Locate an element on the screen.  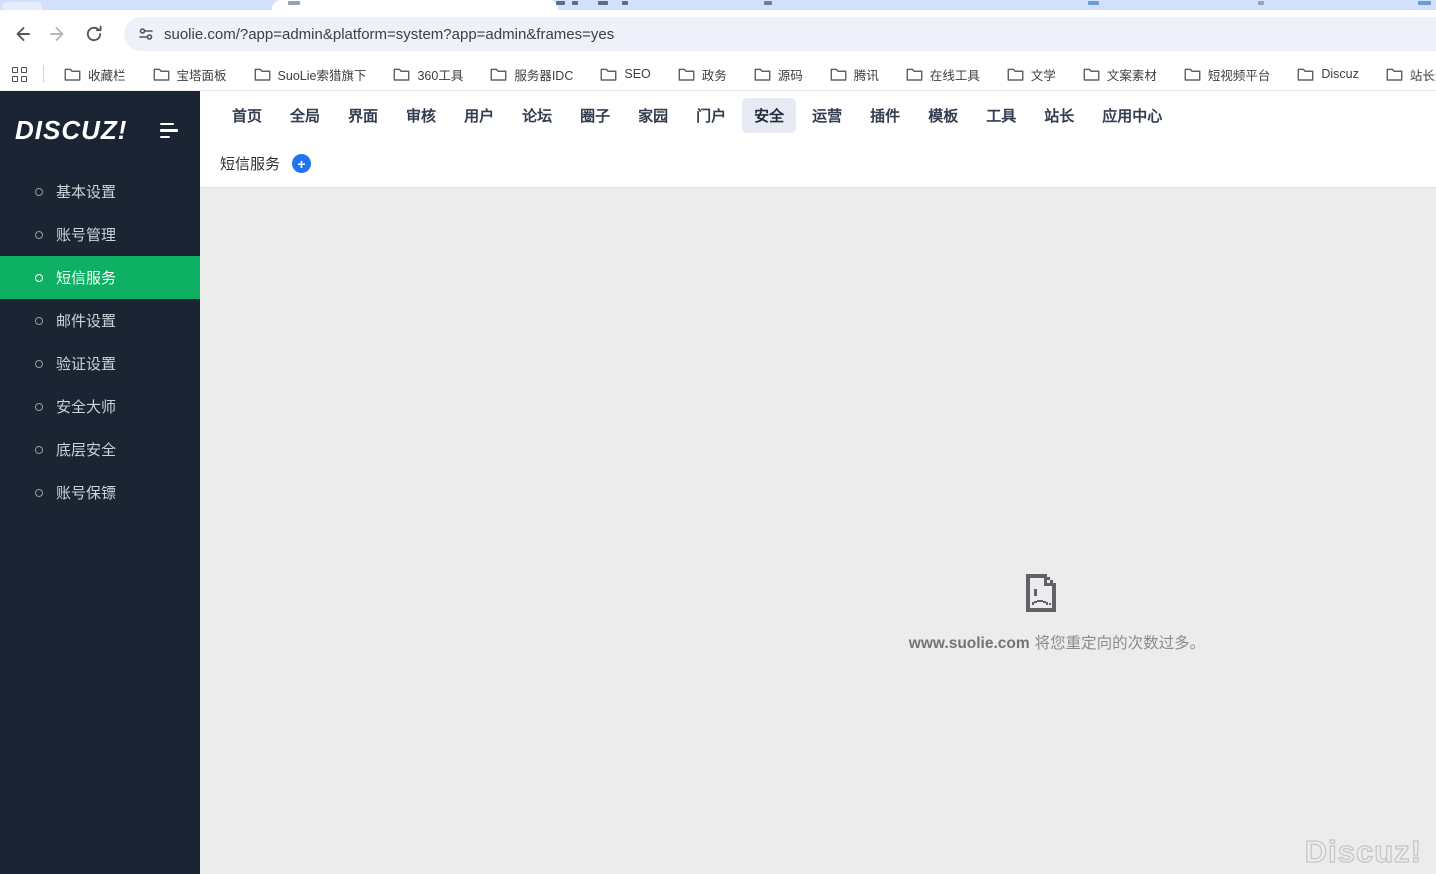
bookmark-folder: 360工具 is located at coordinates (428, 74).